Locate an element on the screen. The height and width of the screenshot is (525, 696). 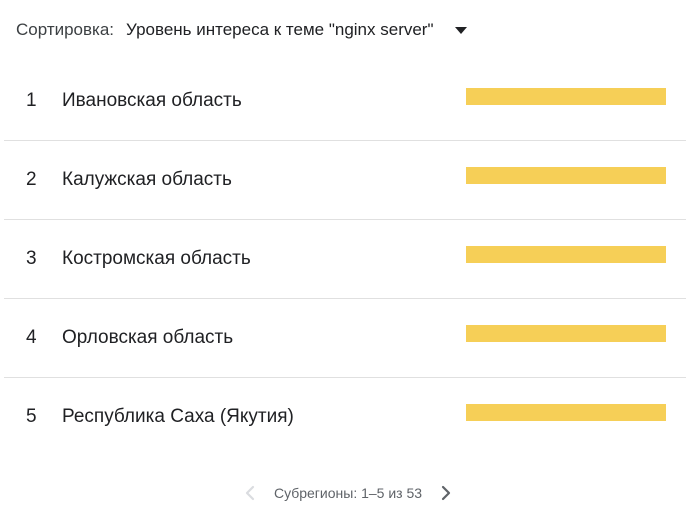
list-item: 5 Республика Саха (Якутия) is located at coordinates (345, 417).